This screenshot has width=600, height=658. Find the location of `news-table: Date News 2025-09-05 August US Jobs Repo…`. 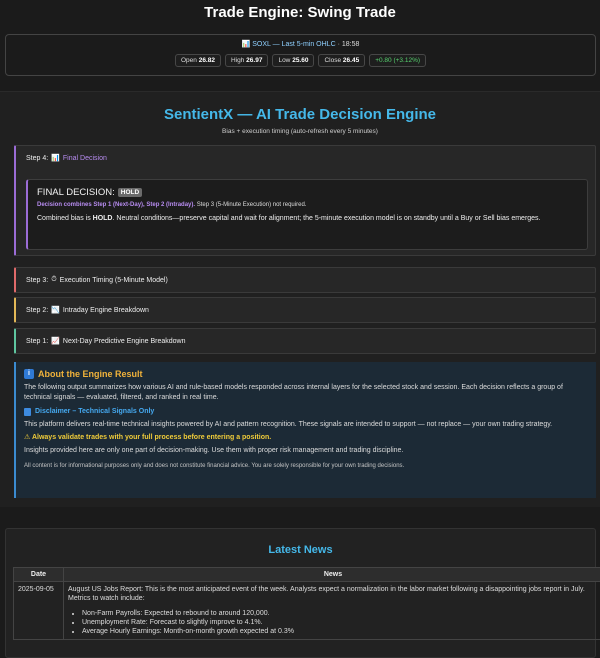

news-table: Date News 2025-09-05 August US Jobs Repo… is located at coordinates (306, 603).